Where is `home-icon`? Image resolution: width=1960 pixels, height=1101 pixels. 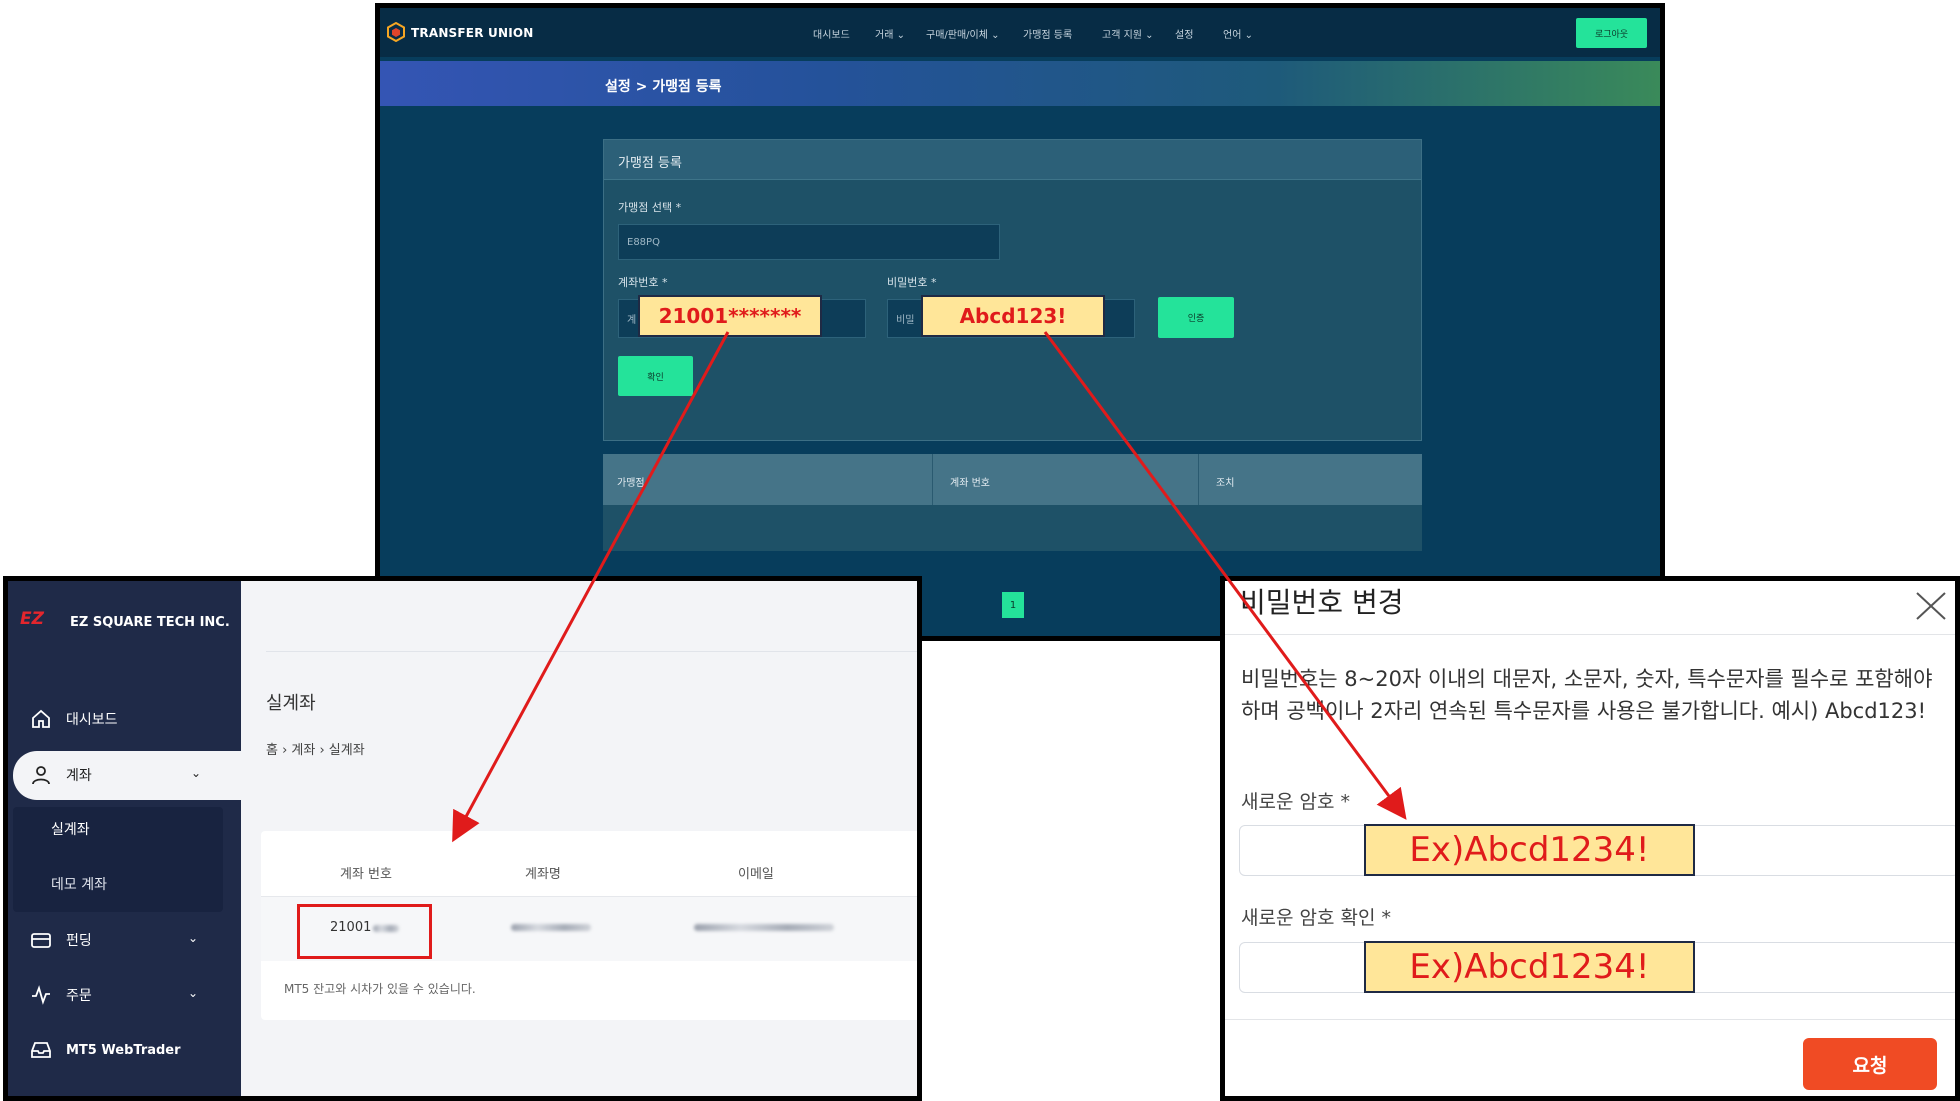 home-icon is located at coordinates (41, 718).